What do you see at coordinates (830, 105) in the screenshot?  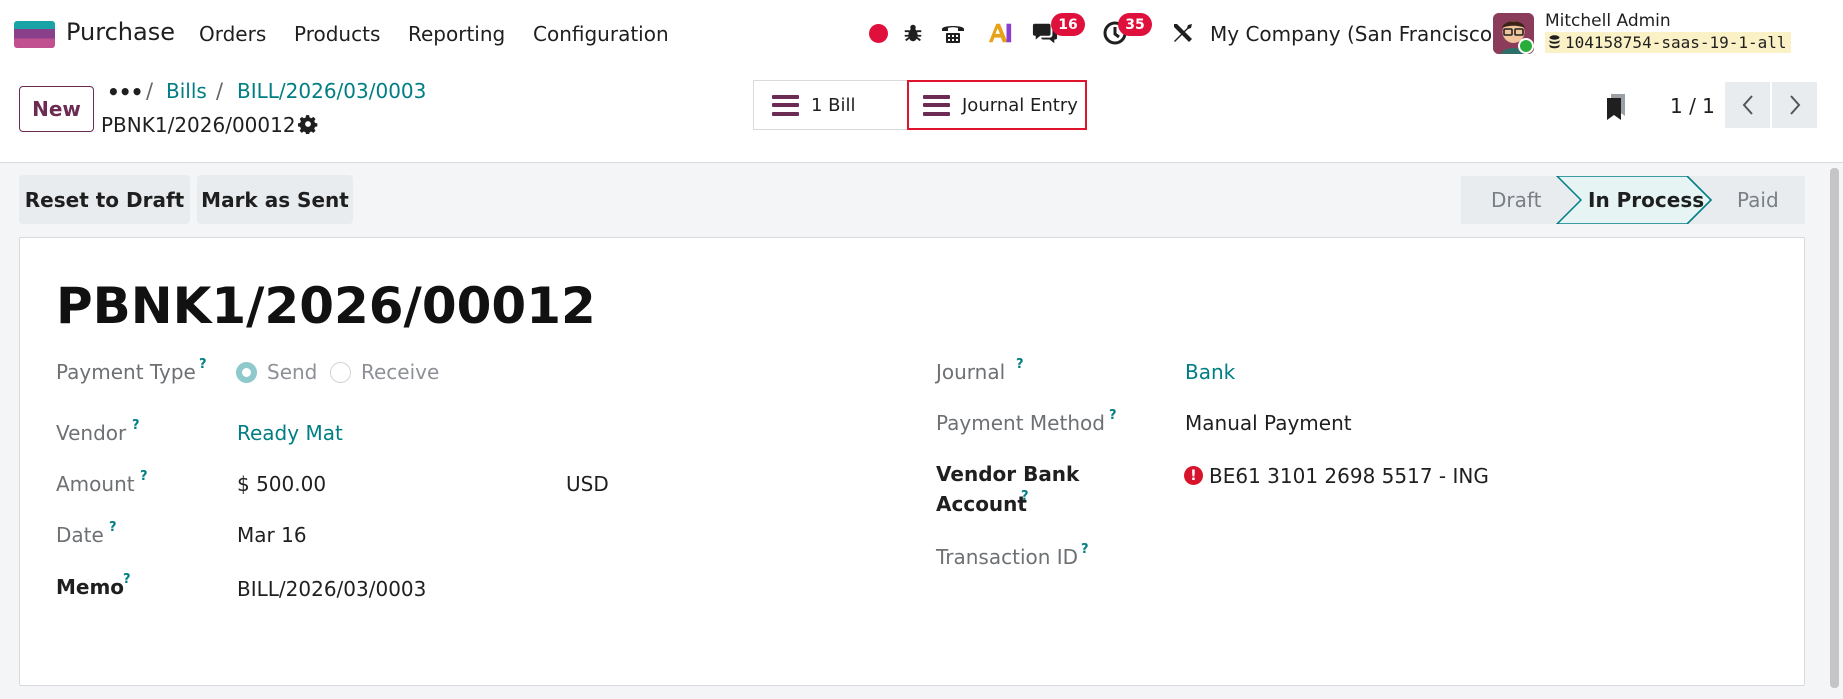 I see `smart-button-bills: 1 Bill` at bounding box center [830, 105].